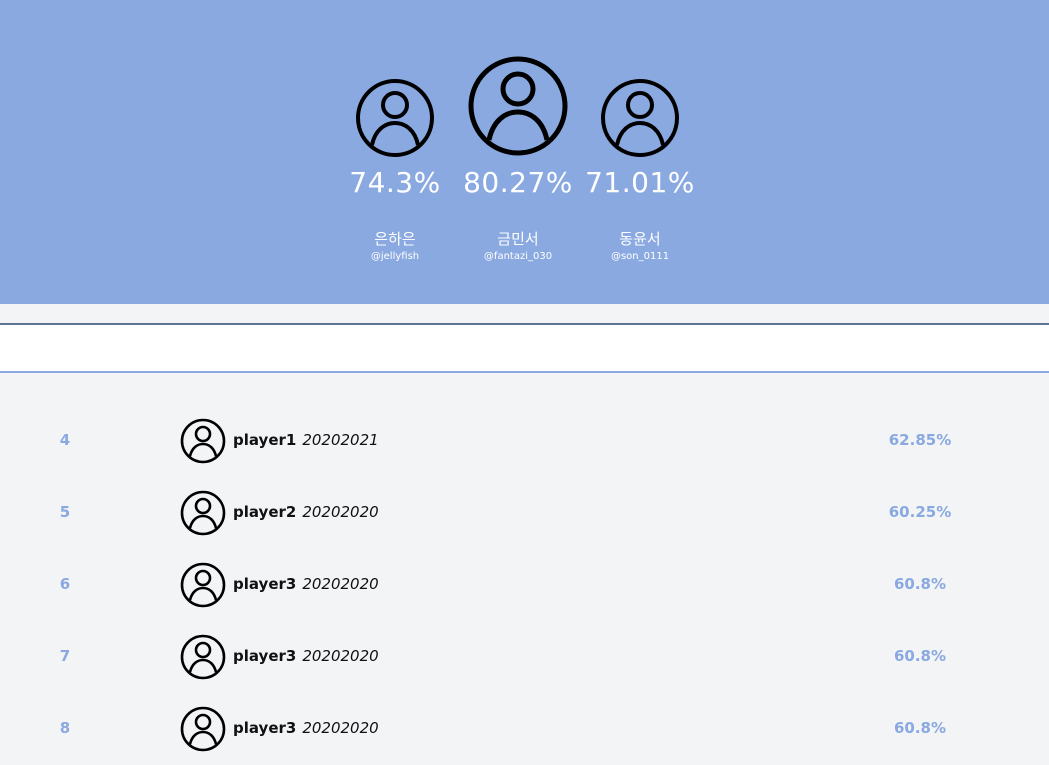  I want to click on ranking-row: 7 player3 20202020 60.8%, so click(524, 656).